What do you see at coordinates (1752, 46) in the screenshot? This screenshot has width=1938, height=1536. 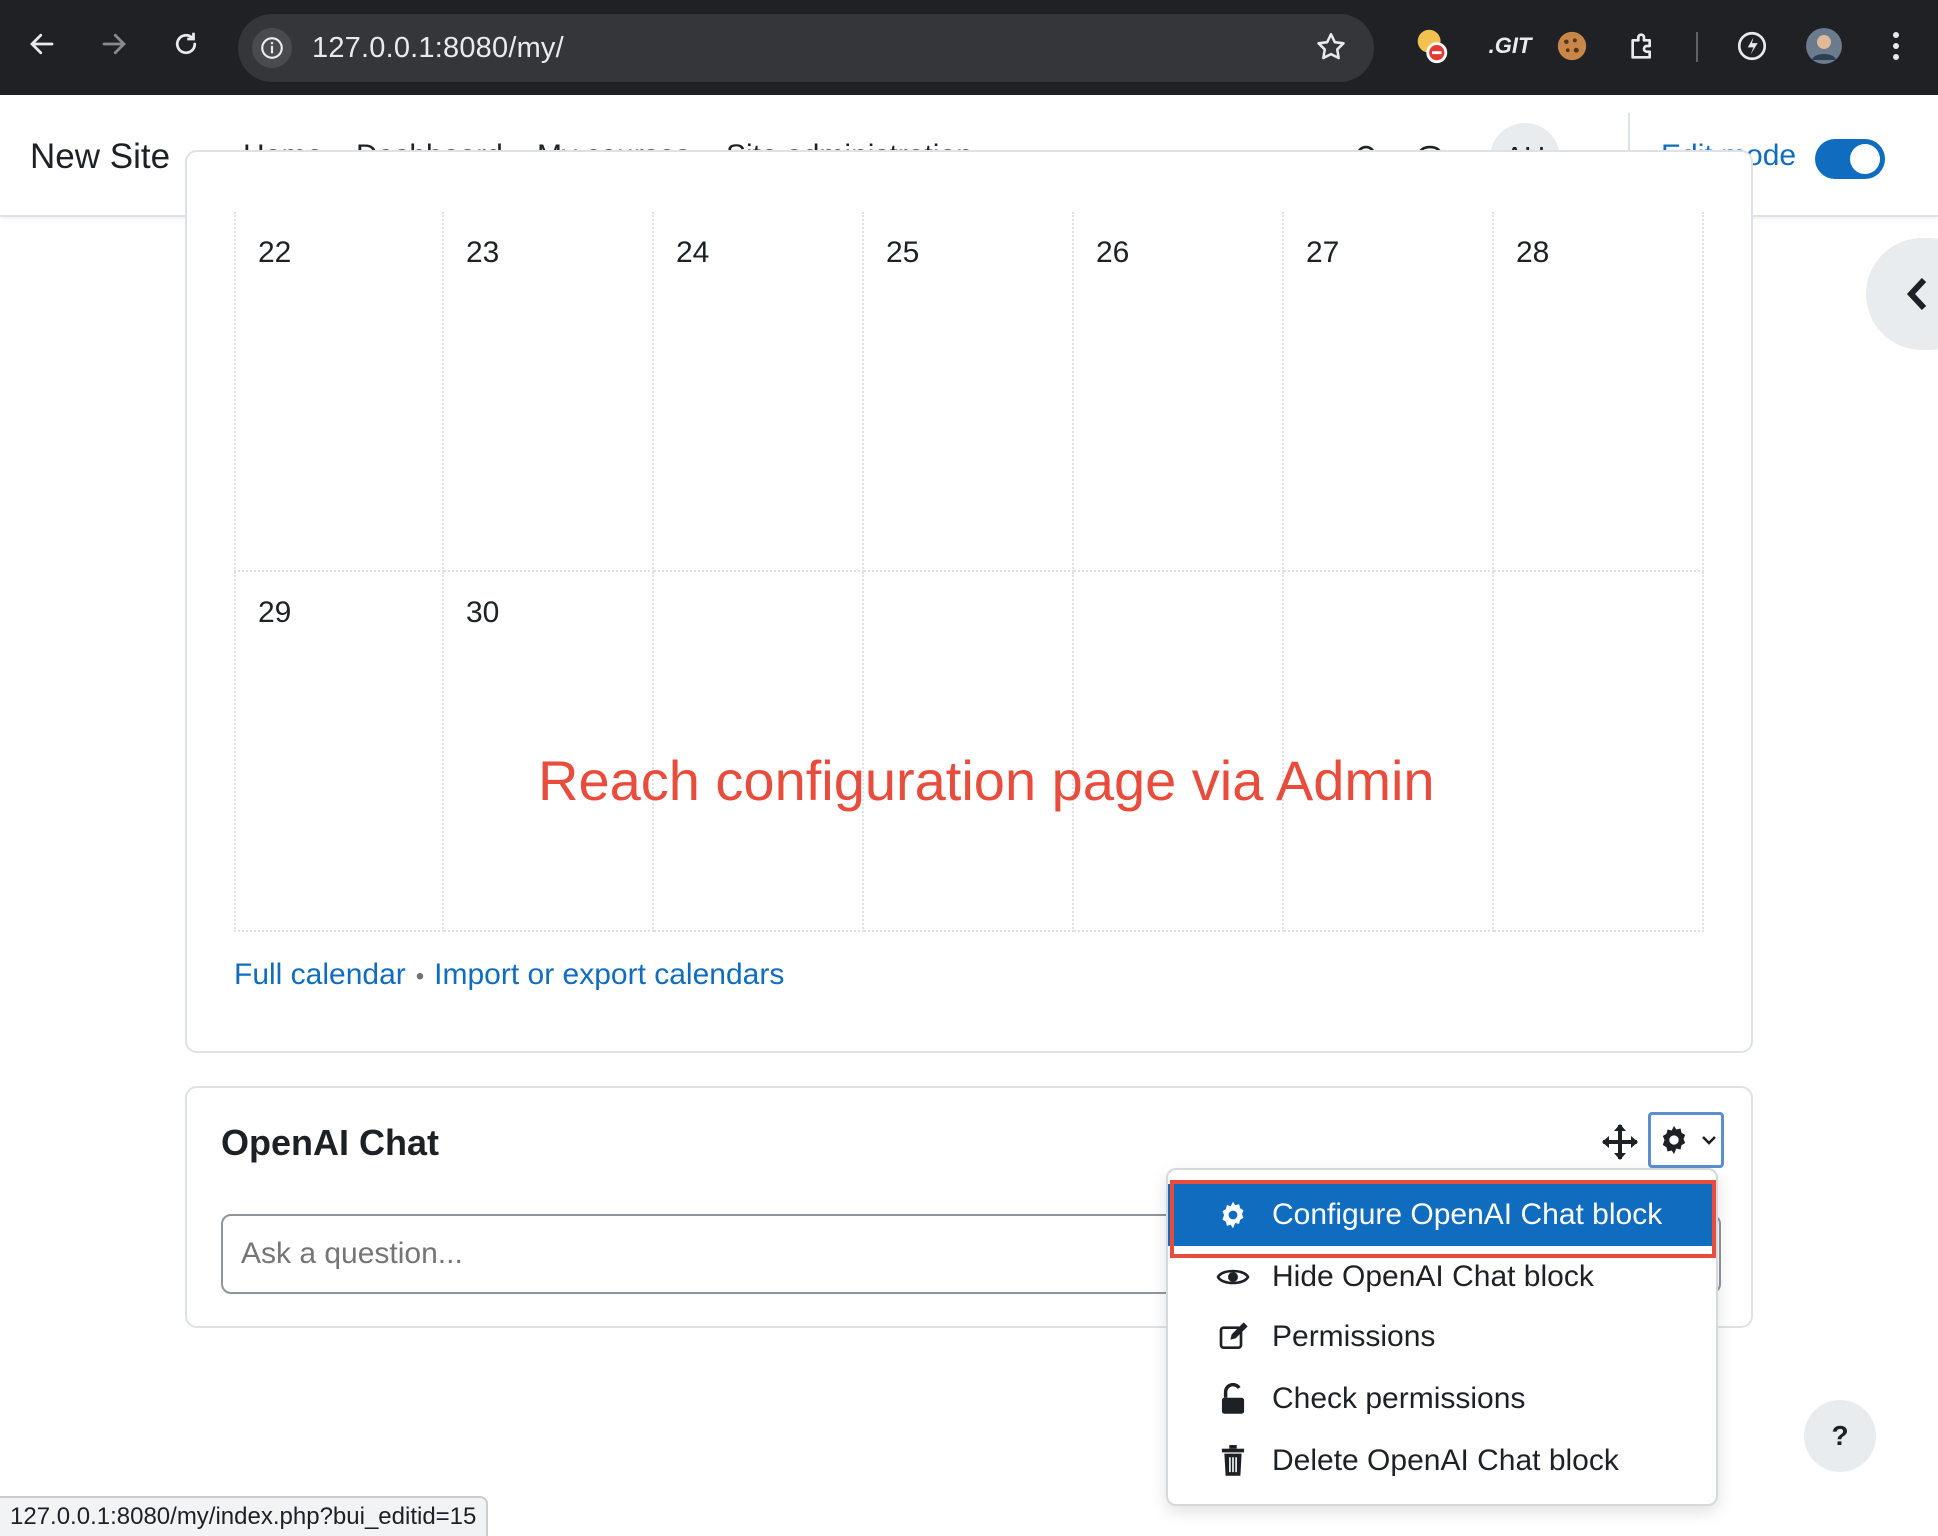 I see `performance-icon` at bounding box center [1752, 46].